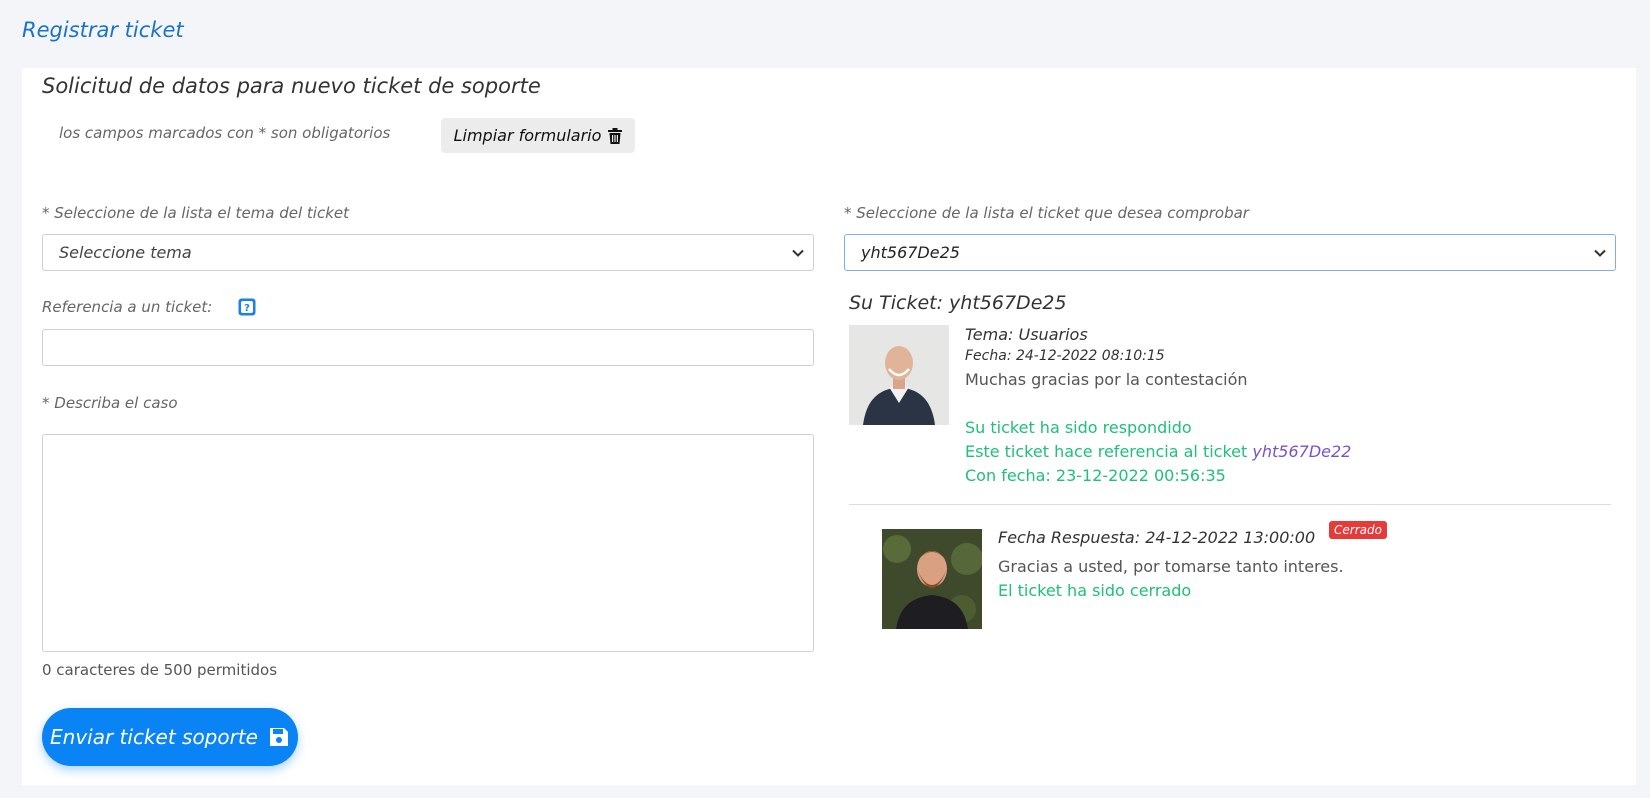  What do you see at coordinates (1230, 504) in the screenshot?
I see `divider` at bounding box center [1230, 504].